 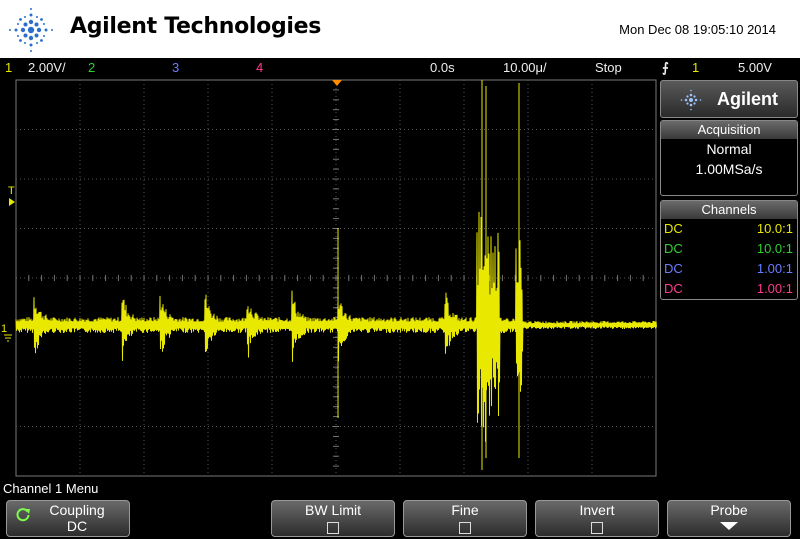 I want to click on bw-limit-softkey: BW Limit, so click(x=333, y=518).